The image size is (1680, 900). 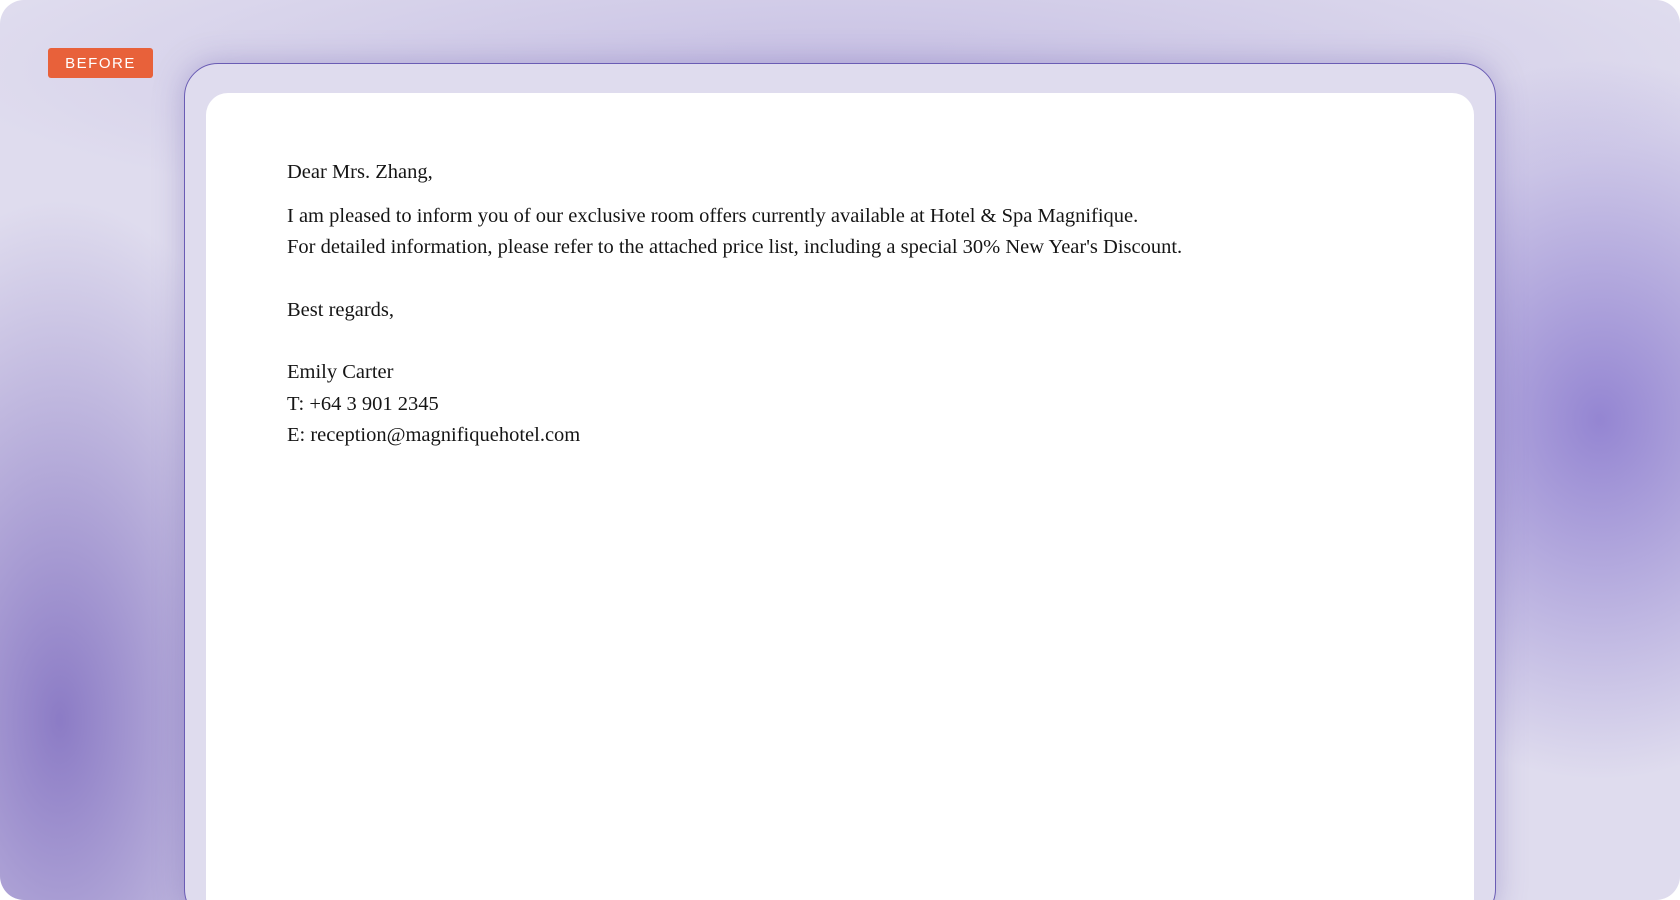 I want to click on signature-name: Emily Carter, so click(x=340, y=372).